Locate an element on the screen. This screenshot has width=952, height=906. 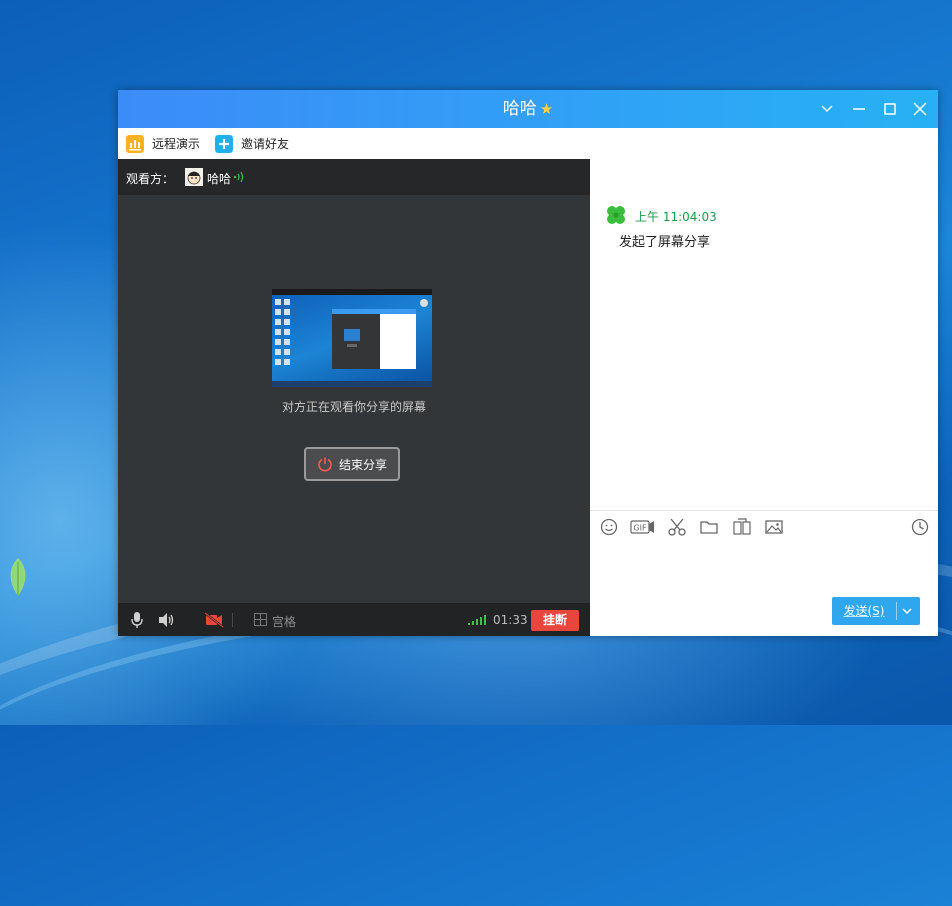
viewer-label: 观看方： is located at coordinates (150, 179).